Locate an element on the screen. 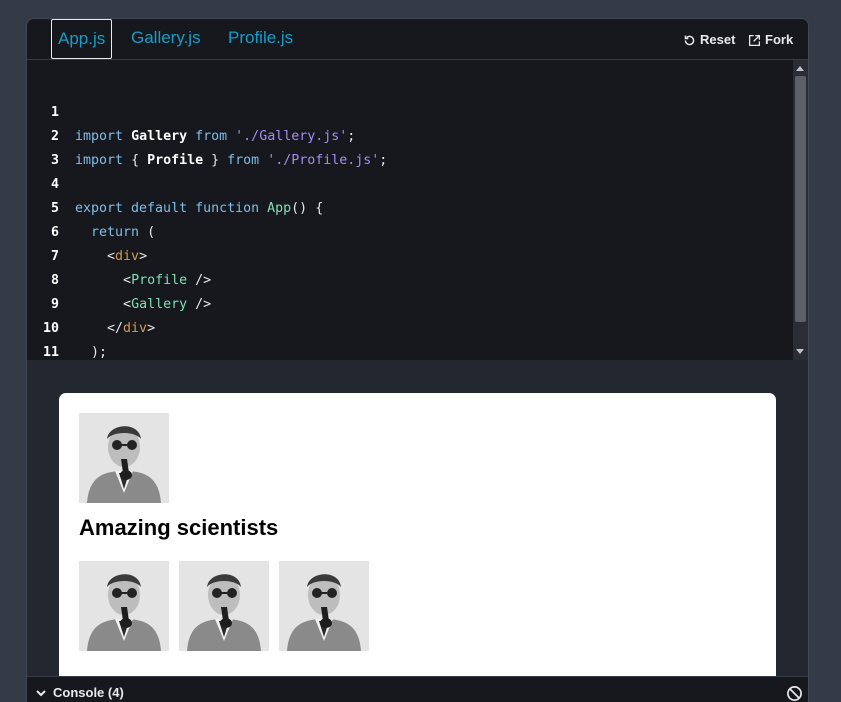 Image resolution: width=841 pixels, height=702 pixels. console-toggle: Console (4) is located at coordinates (79, 692).